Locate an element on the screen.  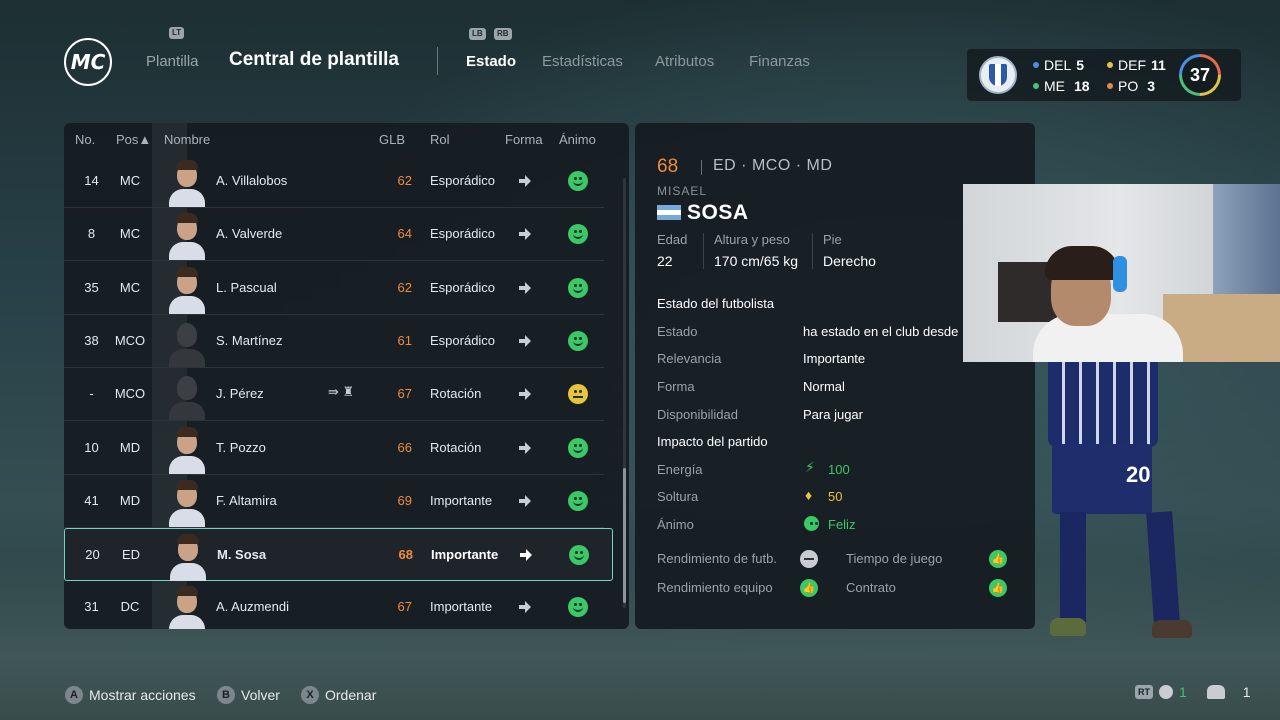
estado-label: Estado is located at coordinates (677, 331).